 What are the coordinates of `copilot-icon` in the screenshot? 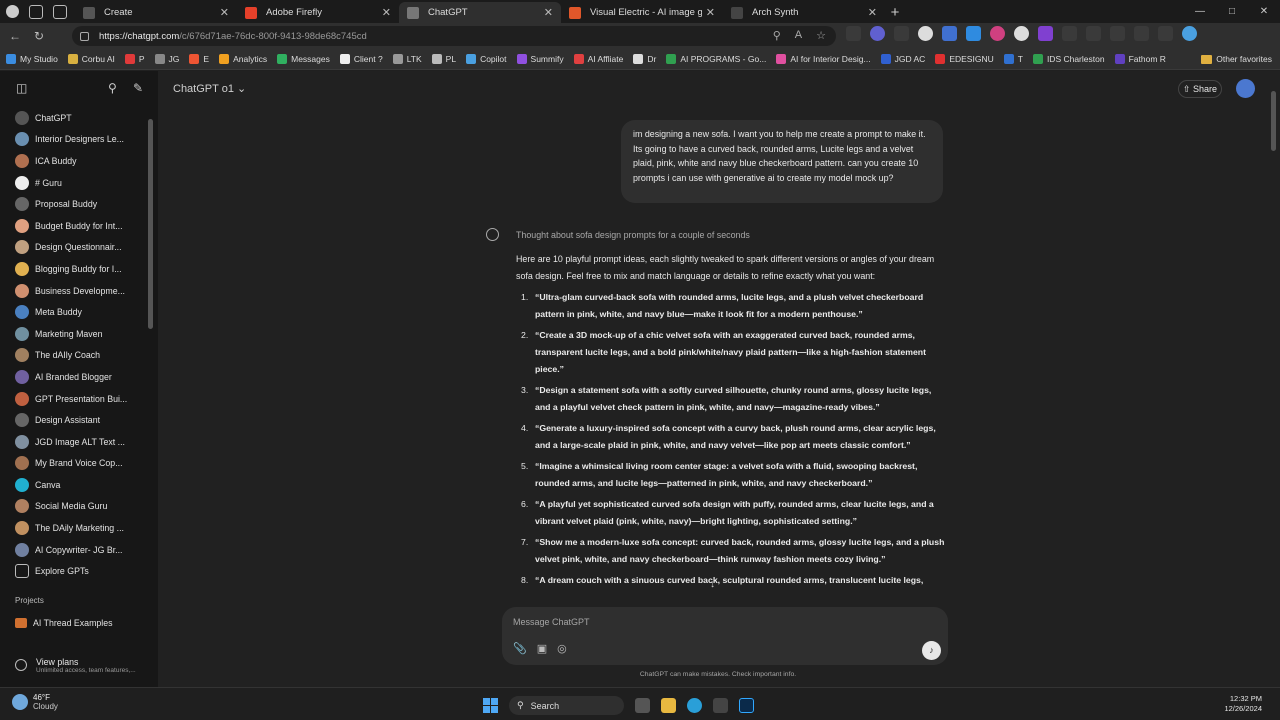 It's located at (1189, 33).